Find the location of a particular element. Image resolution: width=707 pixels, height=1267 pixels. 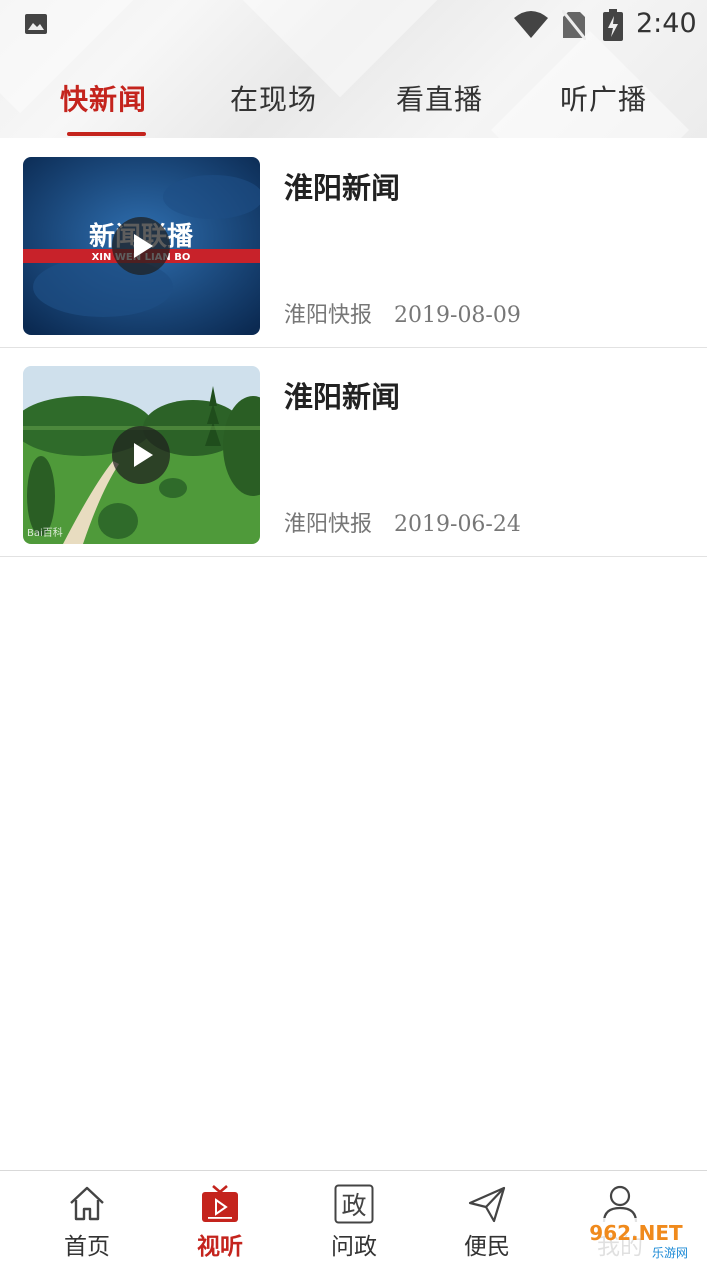

nav-bianmin: 便民 is located at coordinates (487, 1219).